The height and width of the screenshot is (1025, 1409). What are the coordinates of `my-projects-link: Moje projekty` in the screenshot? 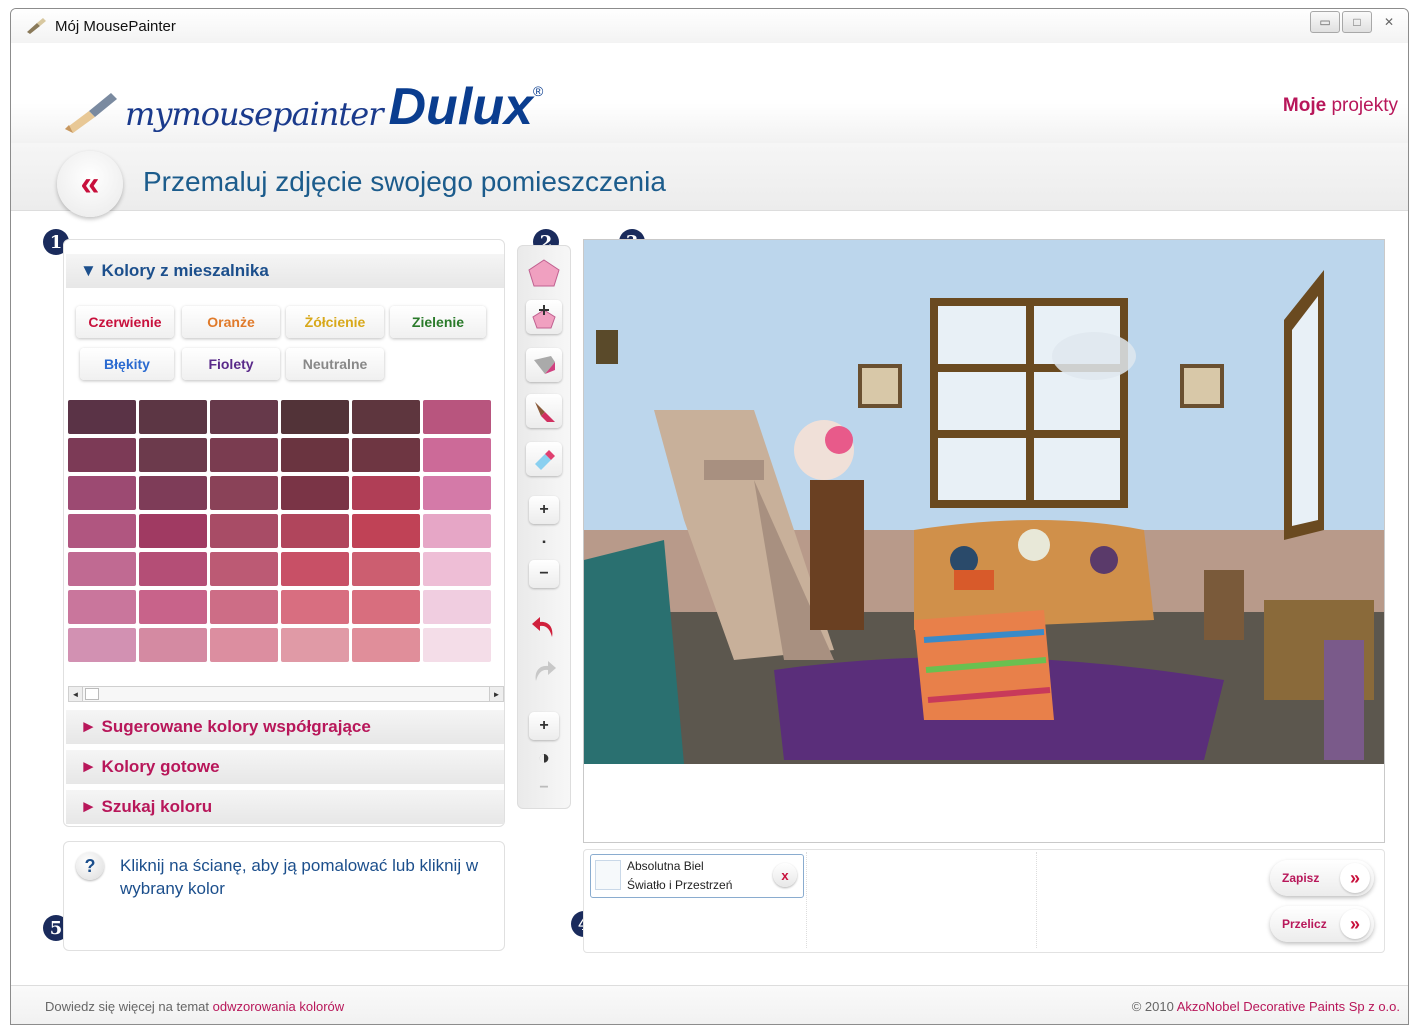 It's located at (1340, 106).